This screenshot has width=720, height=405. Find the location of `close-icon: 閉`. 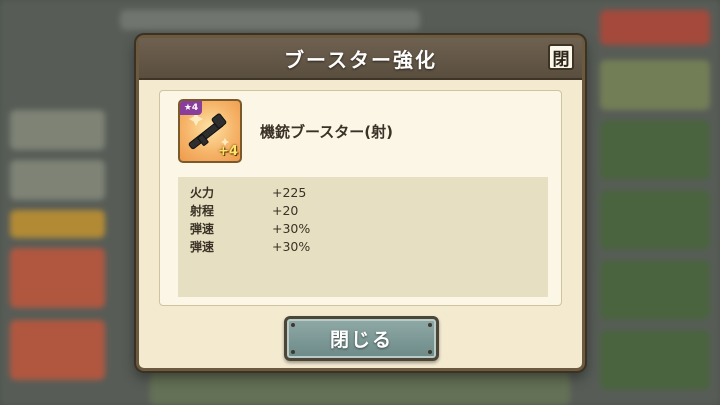

close-icon: 閉 is located at coordinates (561, 57).